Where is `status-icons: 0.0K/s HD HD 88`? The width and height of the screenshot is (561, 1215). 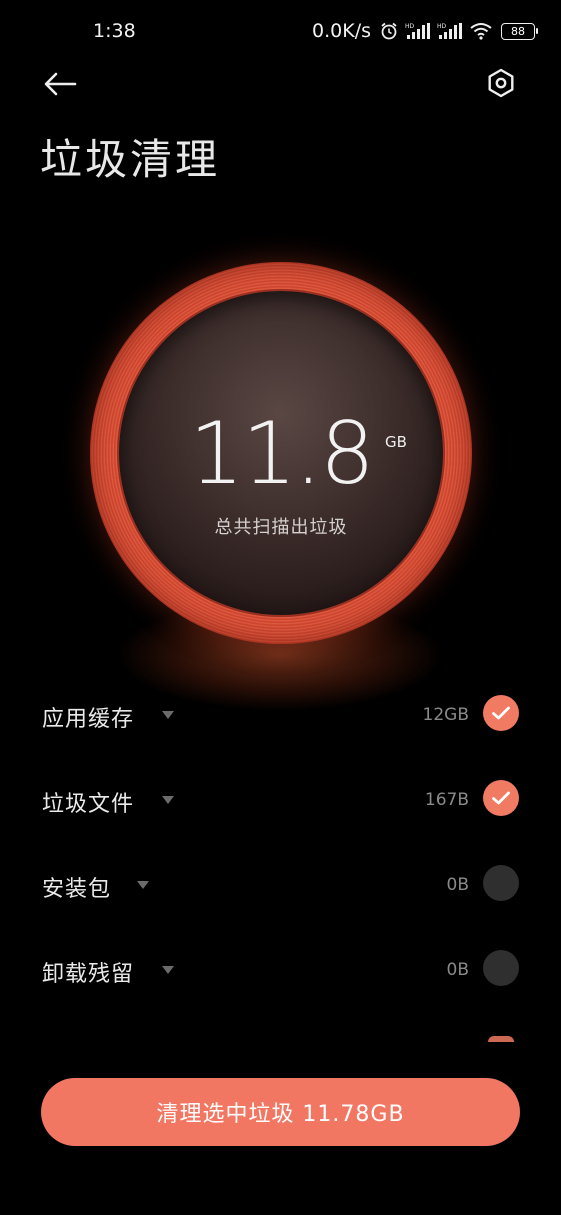 status-icons: 0.0K/s HD HD 88 is located at coordinates (425, 31).